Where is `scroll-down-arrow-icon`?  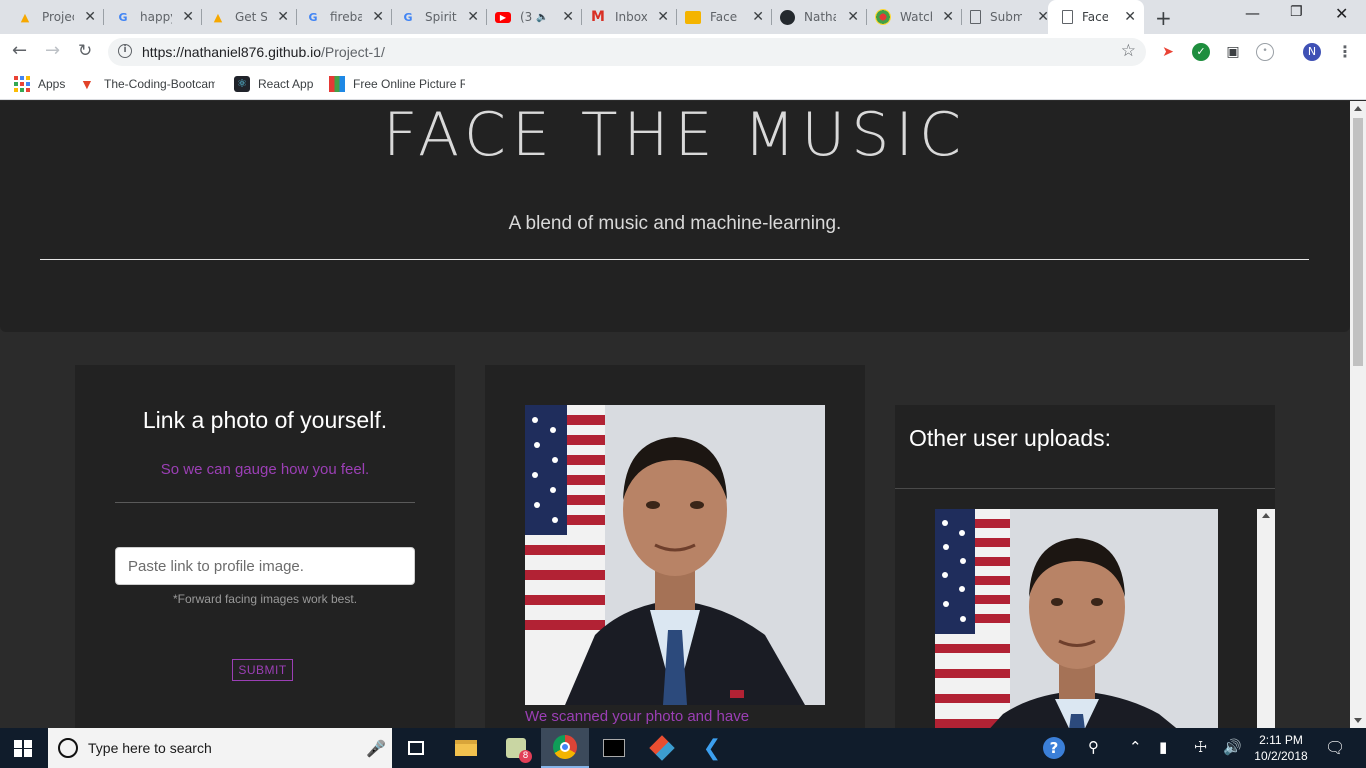 scroll-down-arrow-icon is located at coordinates (1358, 720).